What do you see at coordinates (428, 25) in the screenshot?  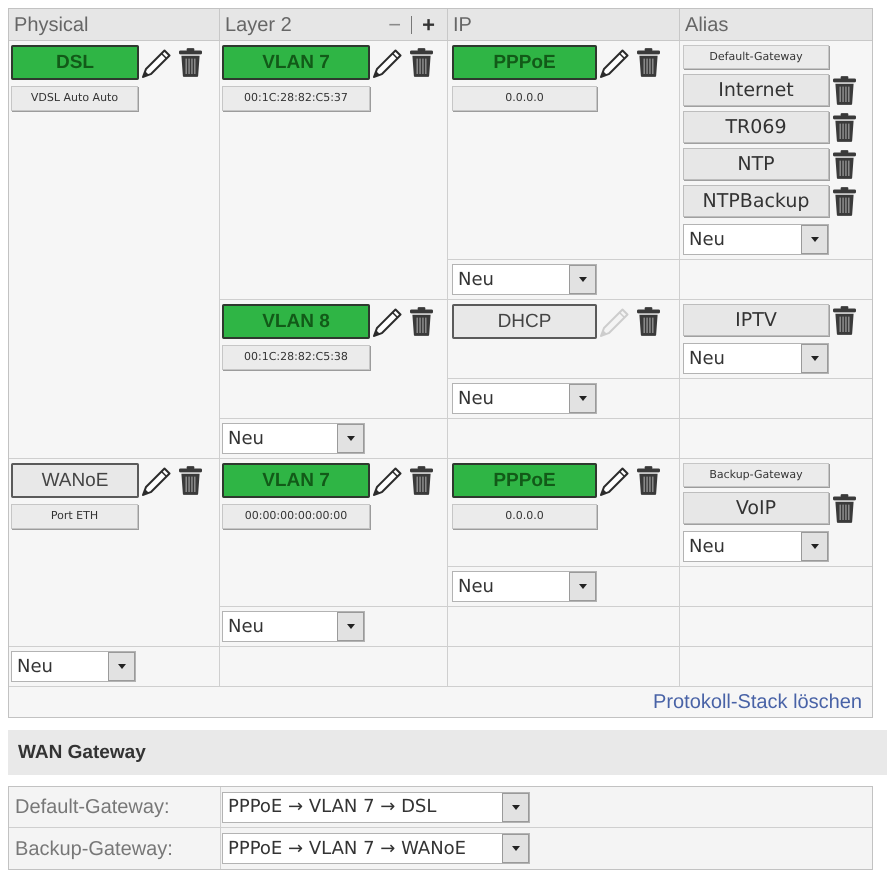 I see `plus-button: +` at bounding box center [428, 25].